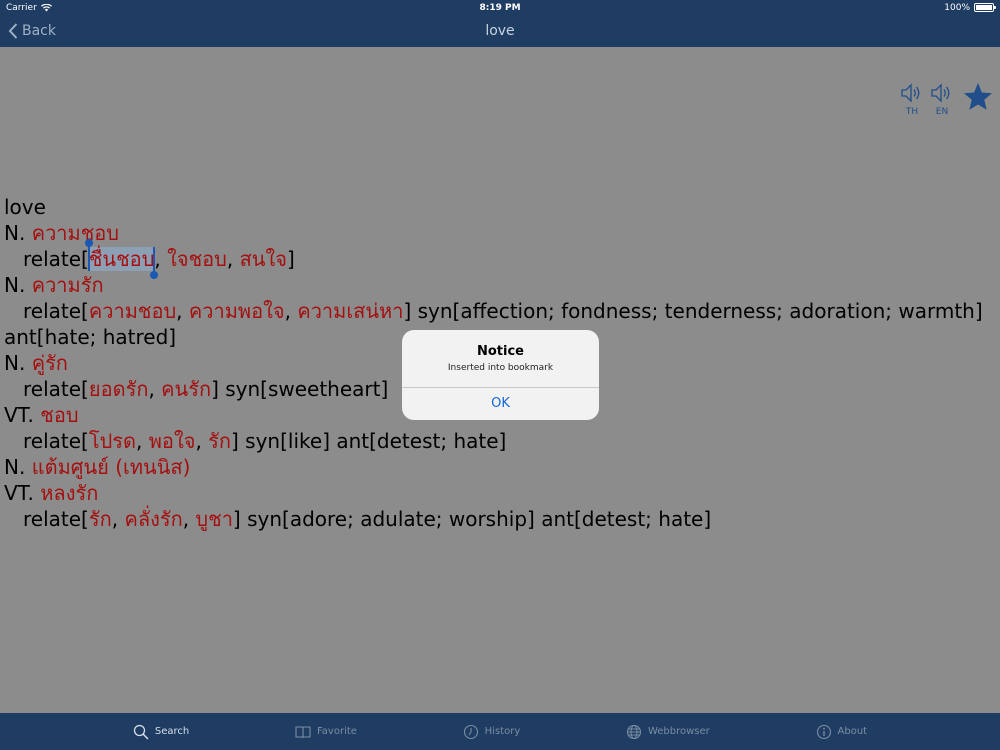  I want to click on search-icon, so click(141, 732).